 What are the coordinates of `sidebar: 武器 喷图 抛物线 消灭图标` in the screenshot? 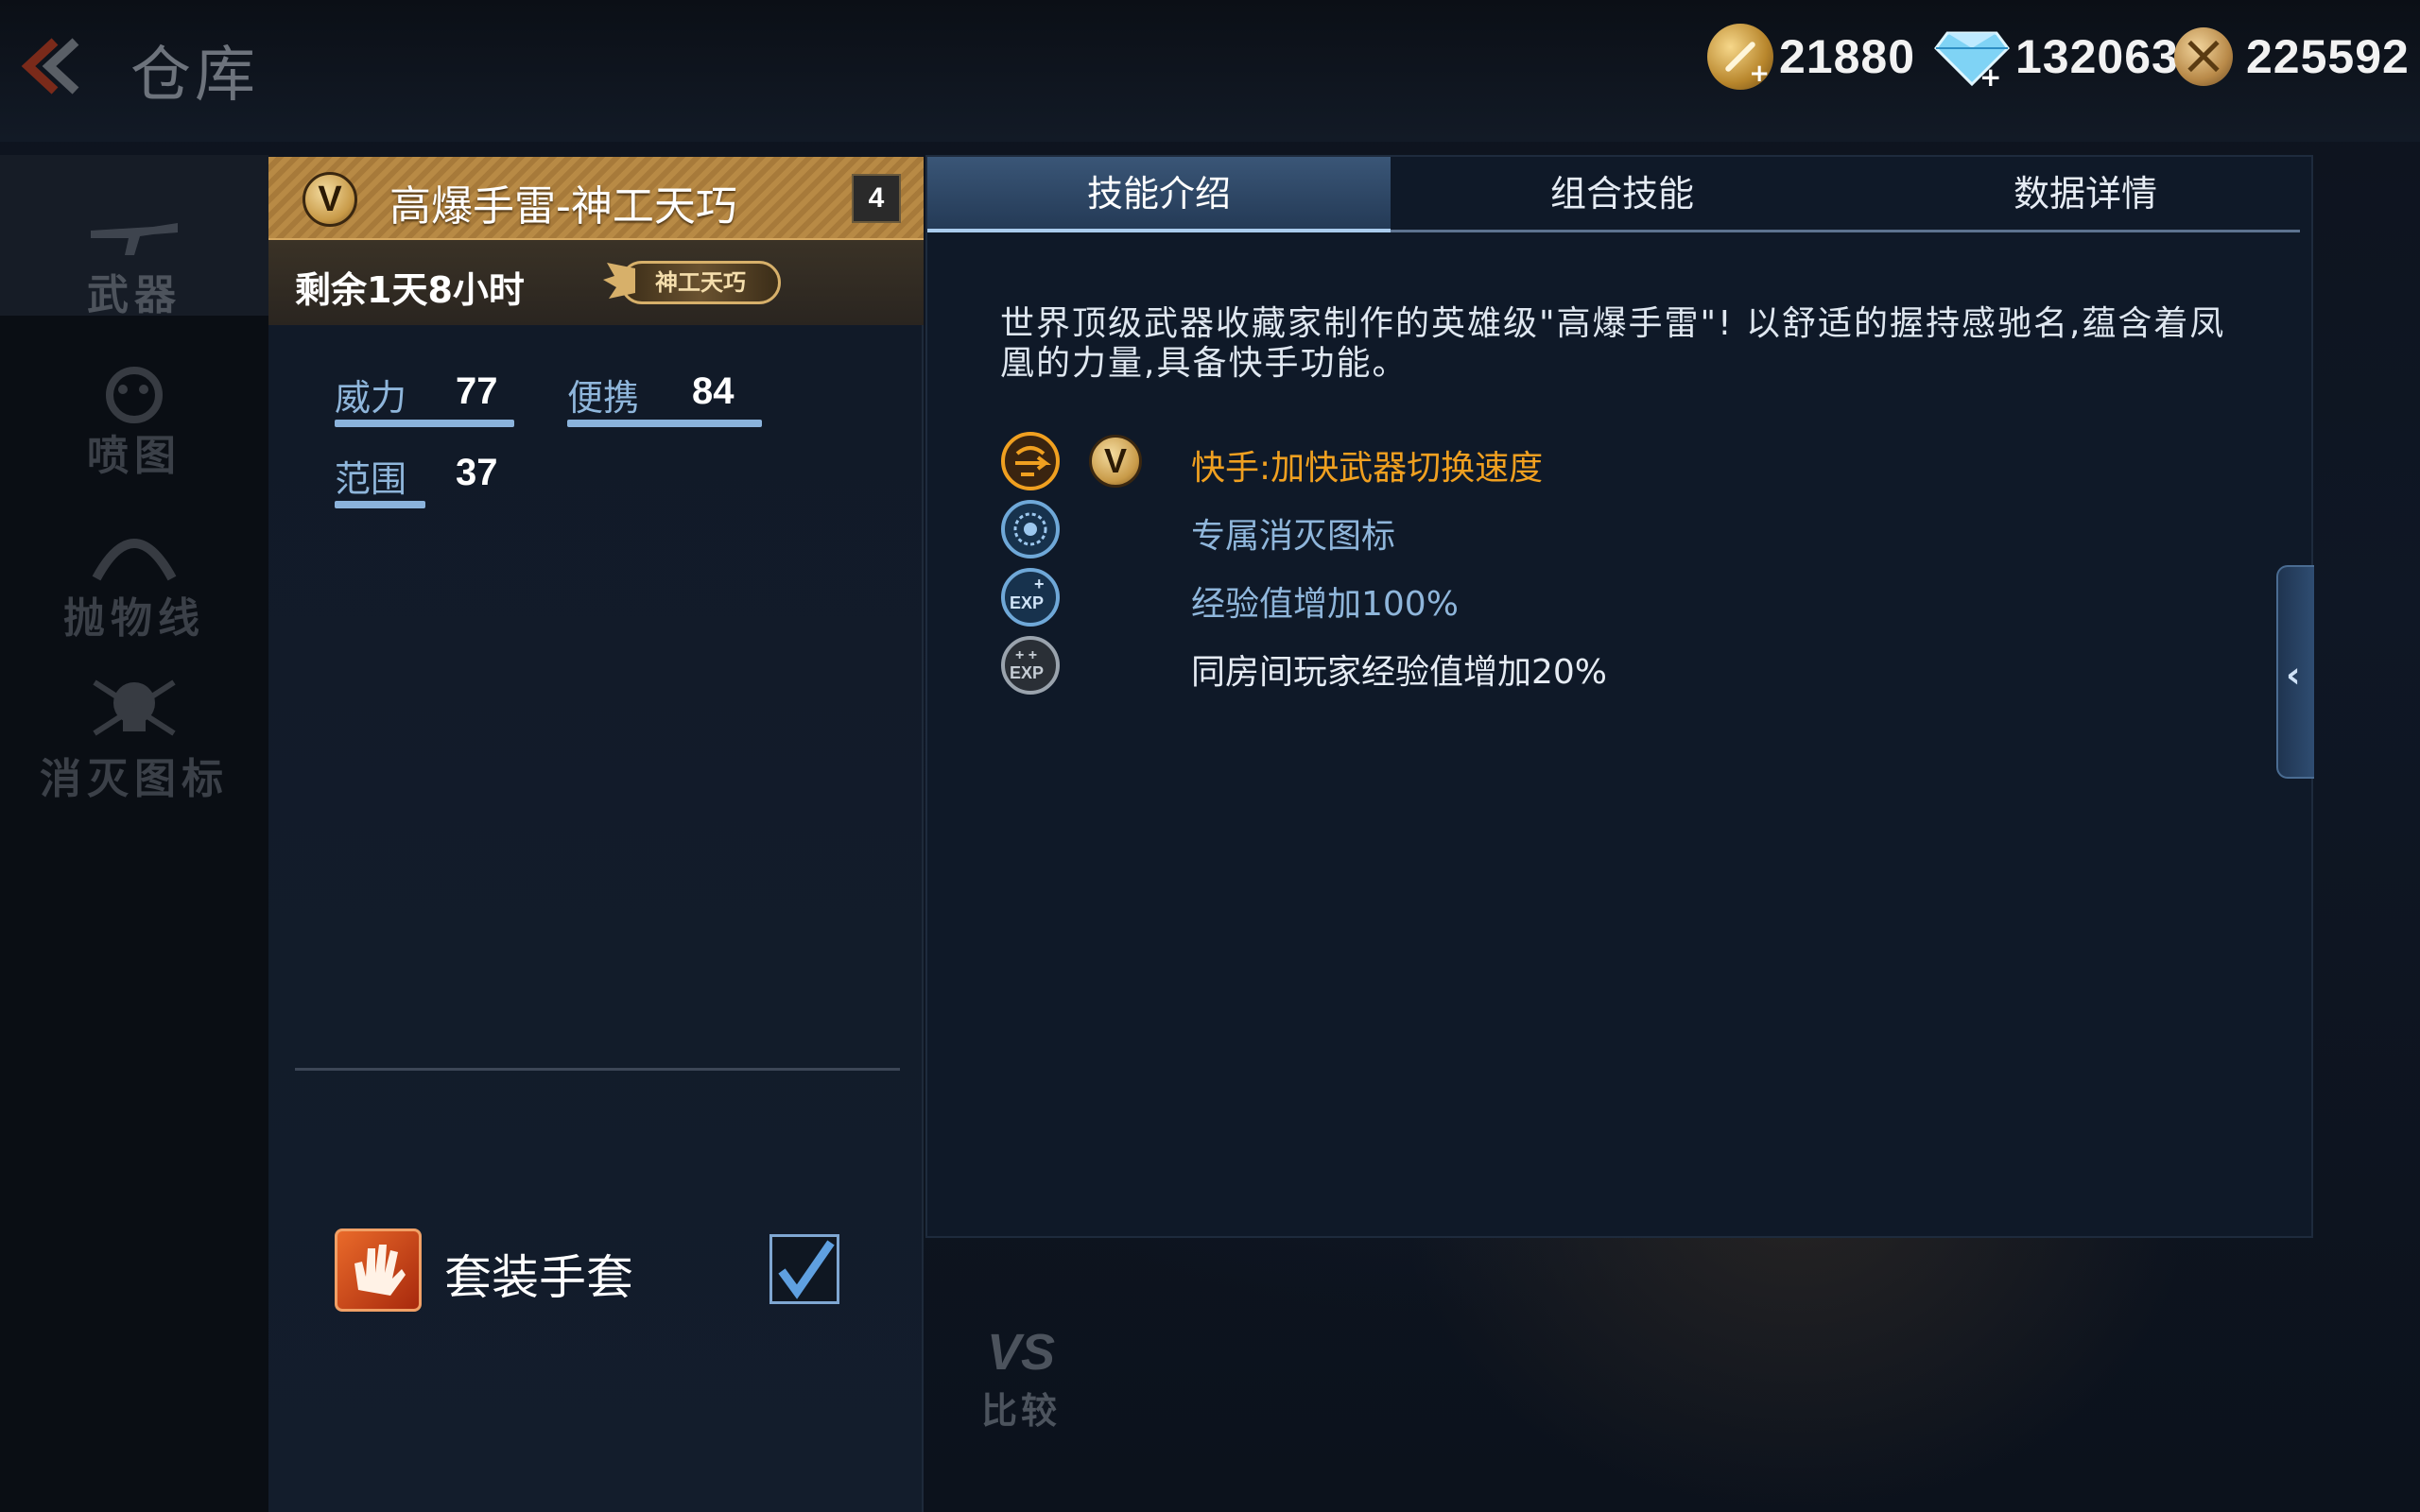 It's located at (134, 833).